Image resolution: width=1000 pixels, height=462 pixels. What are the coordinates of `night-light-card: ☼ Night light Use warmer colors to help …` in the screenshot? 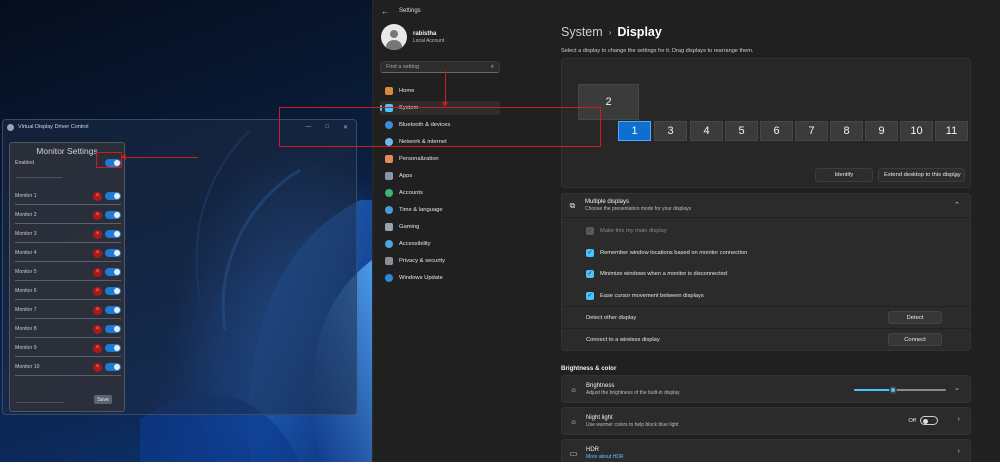 It's located at (766, 421).